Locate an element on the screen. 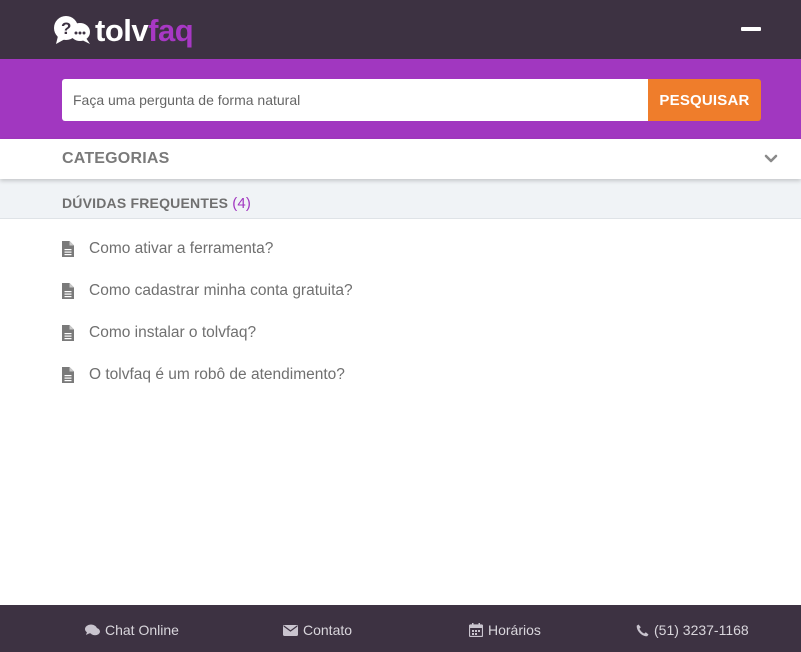  faq-item-text: O tolvfaq é um robô de atendimento? is located at coordinates (217, 374).